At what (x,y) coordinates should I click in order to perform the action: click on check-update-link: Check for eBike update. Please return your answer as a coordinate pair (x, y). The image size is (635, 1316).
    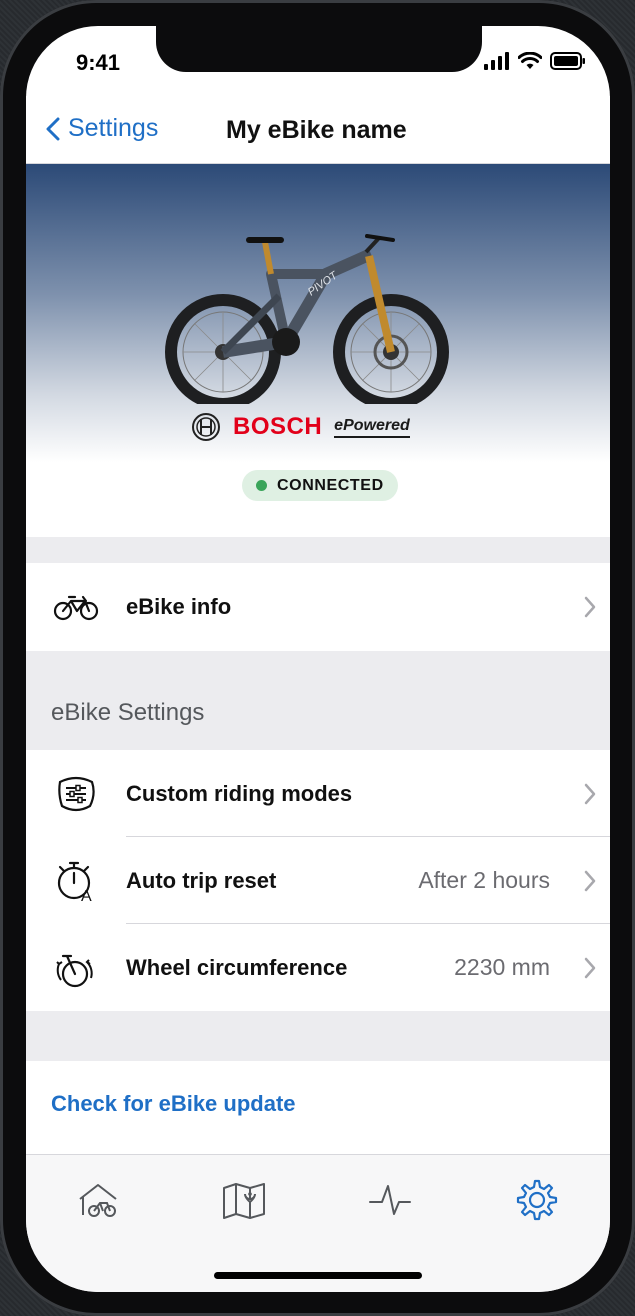
    Looking at the image, I should click on (173, 1104).